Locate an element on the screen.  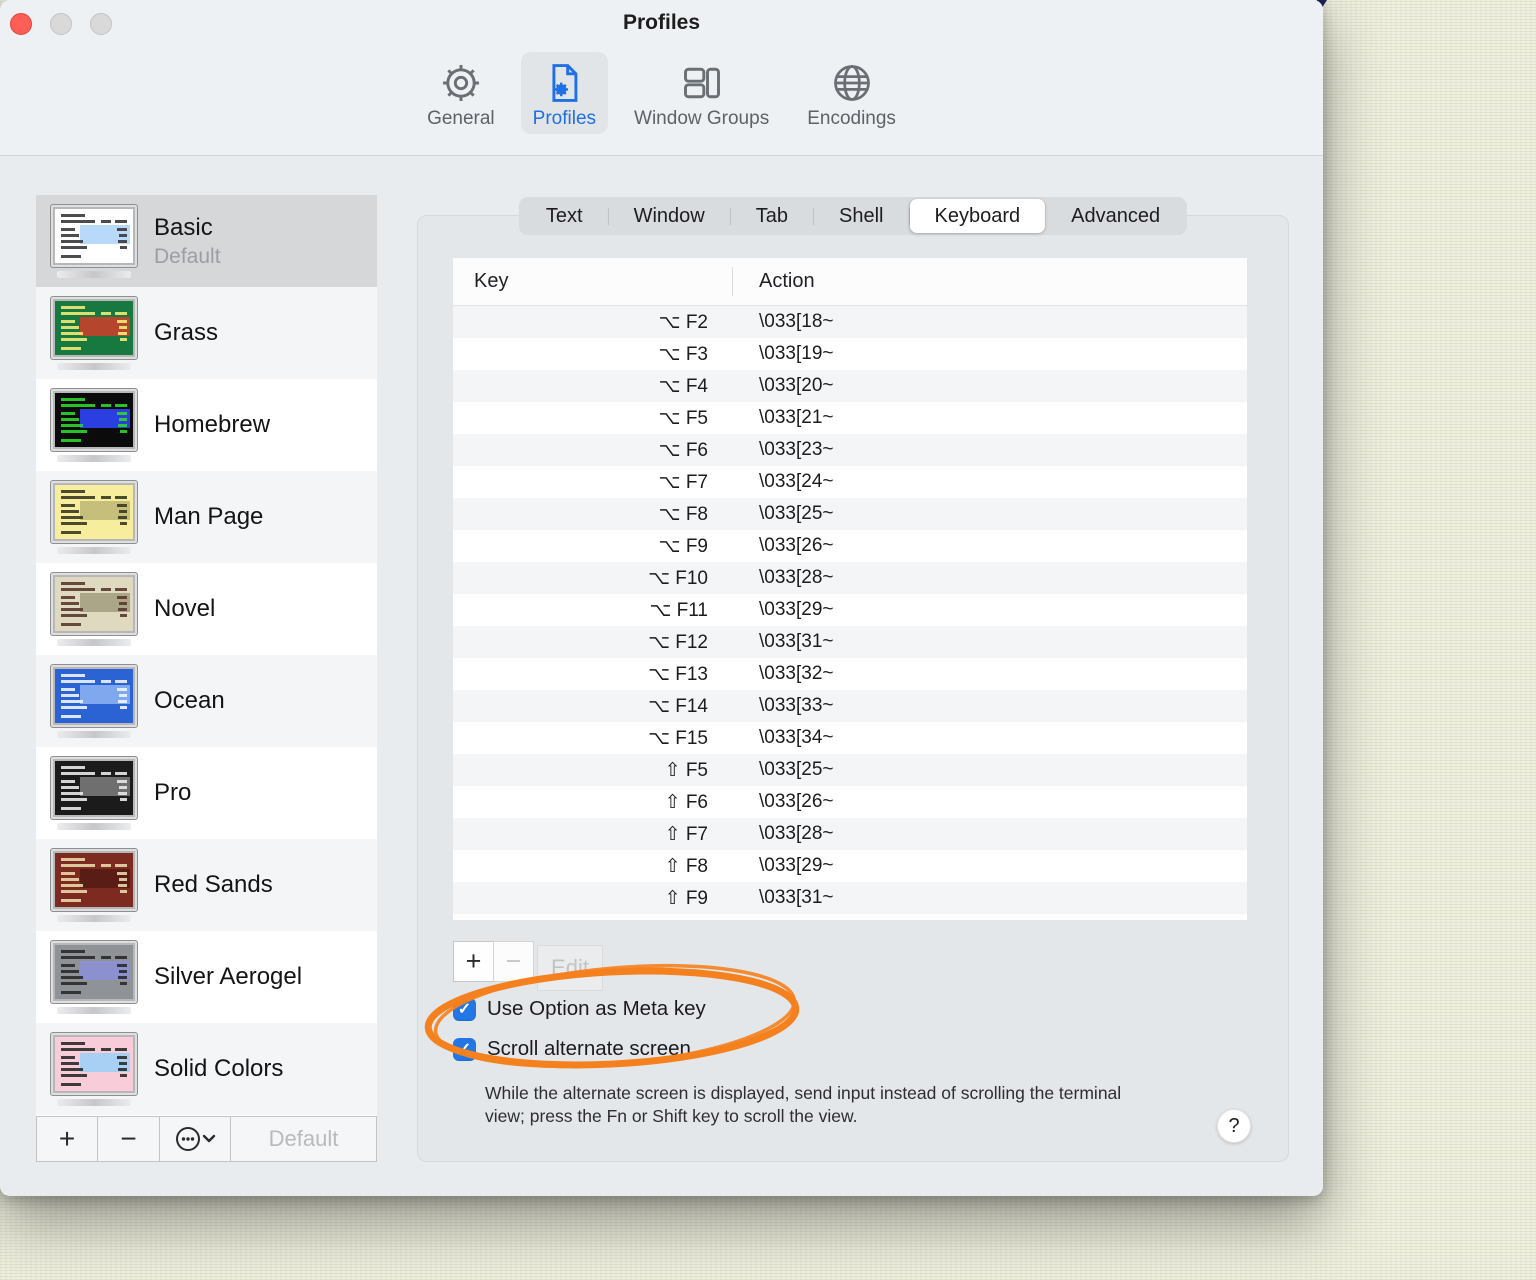
profile-name: Pro is located at coordinates (173, 792).